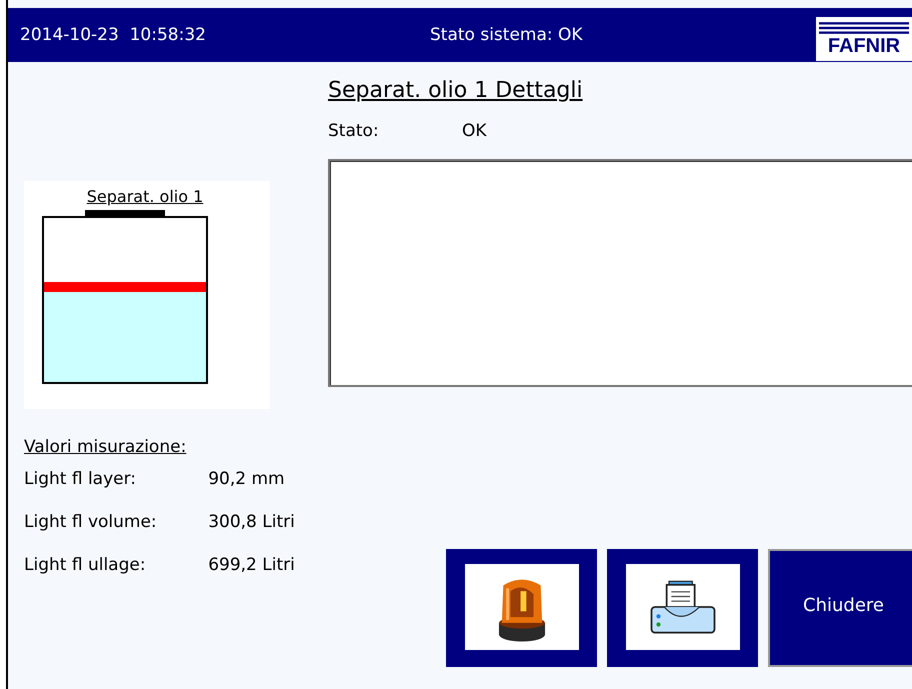 Image resolution: width=912 pixels, height=689 pixels. What do you see at coordinates (252, 566) in the screenshot?
I see `measurement-value: 699,2 Litri` at bounding box center [252, 566].